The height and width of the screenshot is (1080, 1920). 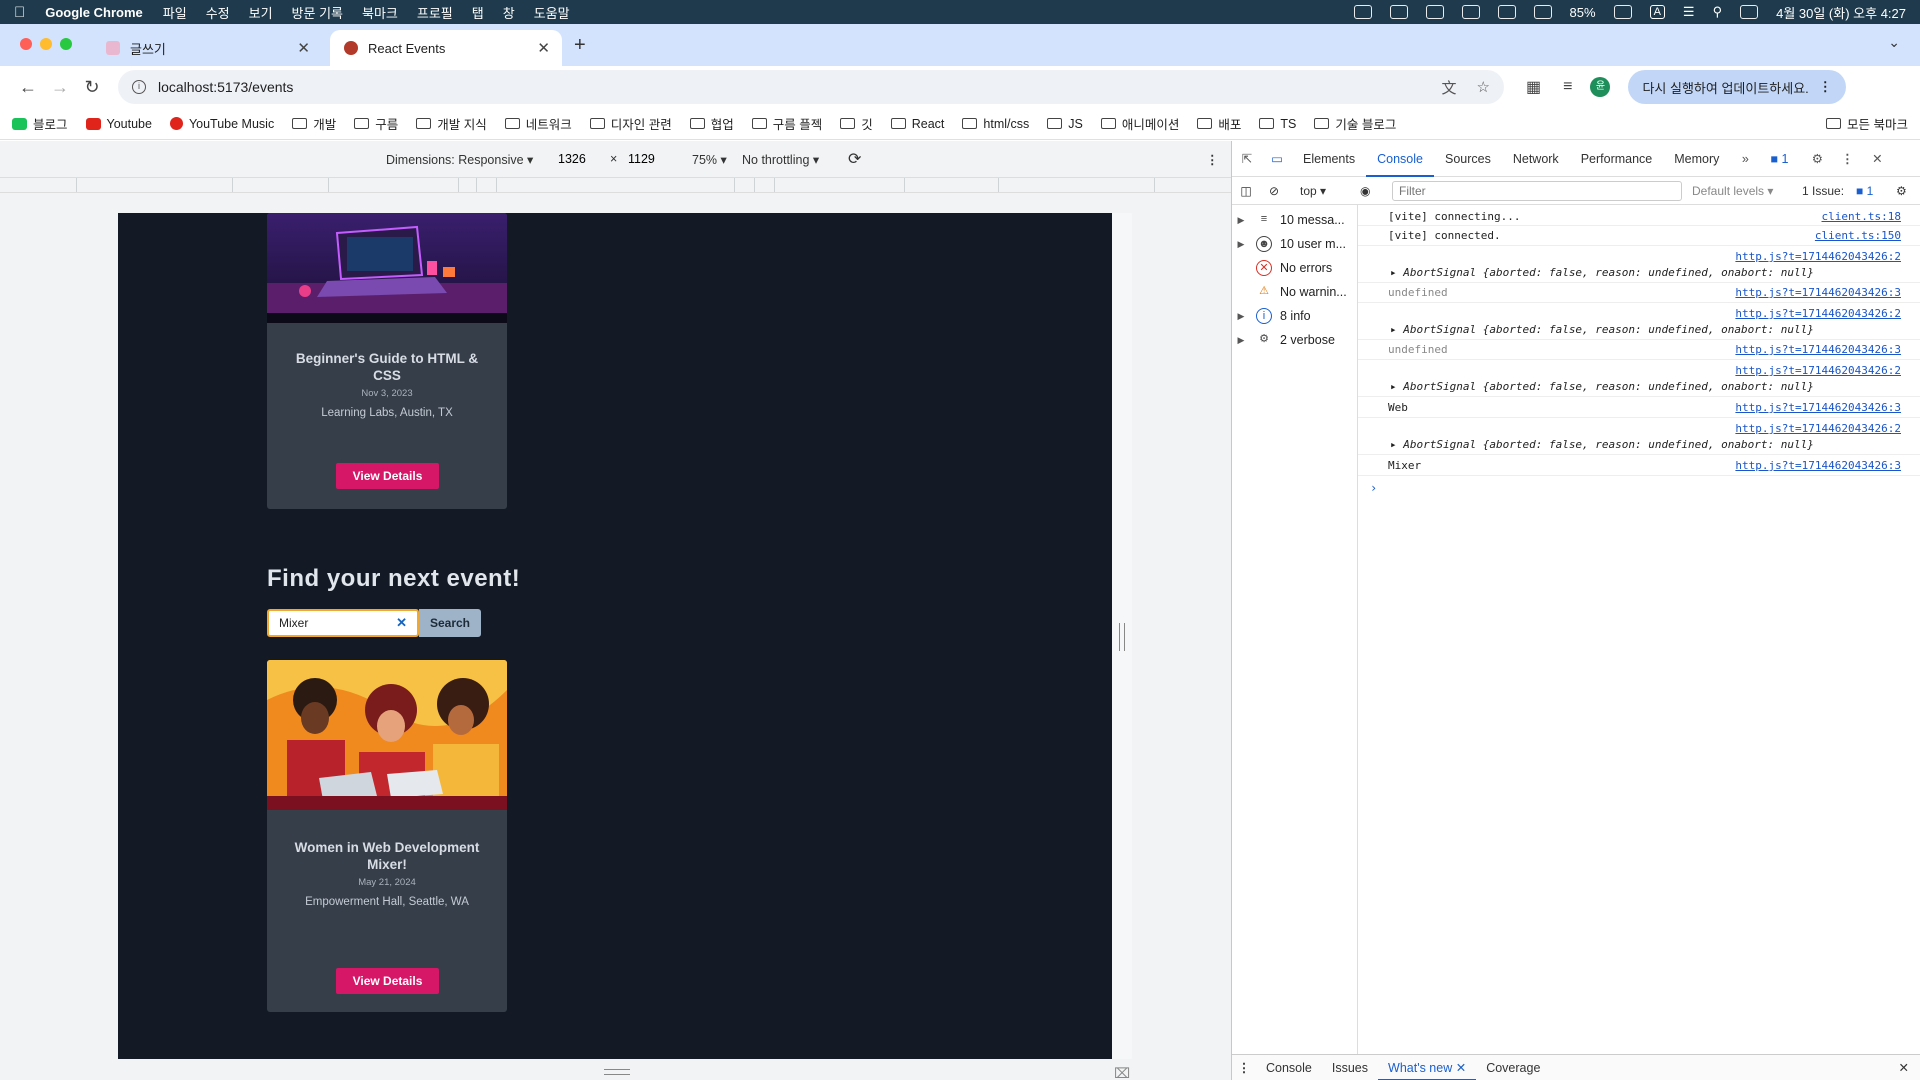 I want to click on url-text: localhost:5173/events, so click(x=790, y=87).